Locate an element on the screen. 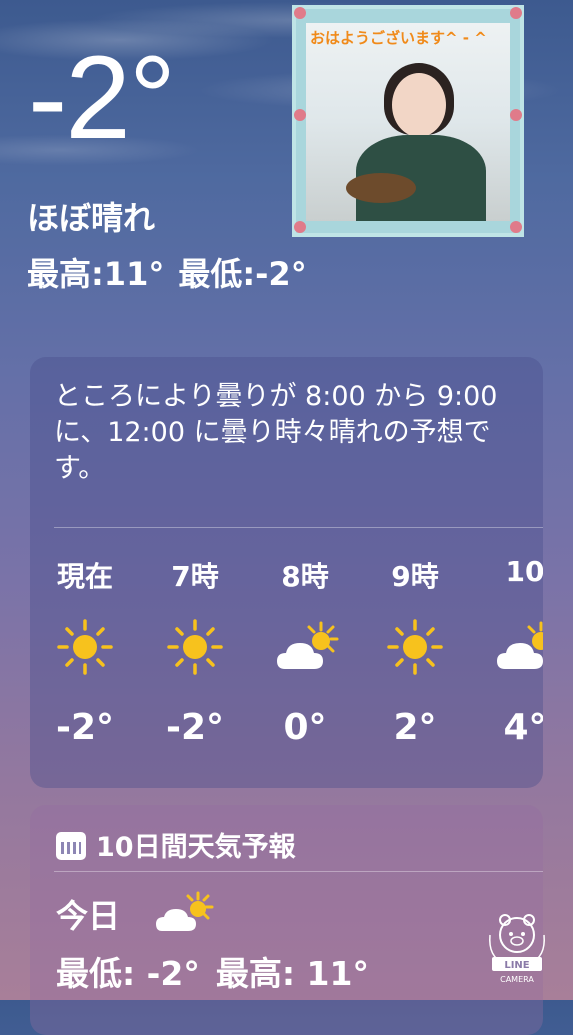  sticker-photo: おはようございます^ - ^ is located at coordinates (408, 121).